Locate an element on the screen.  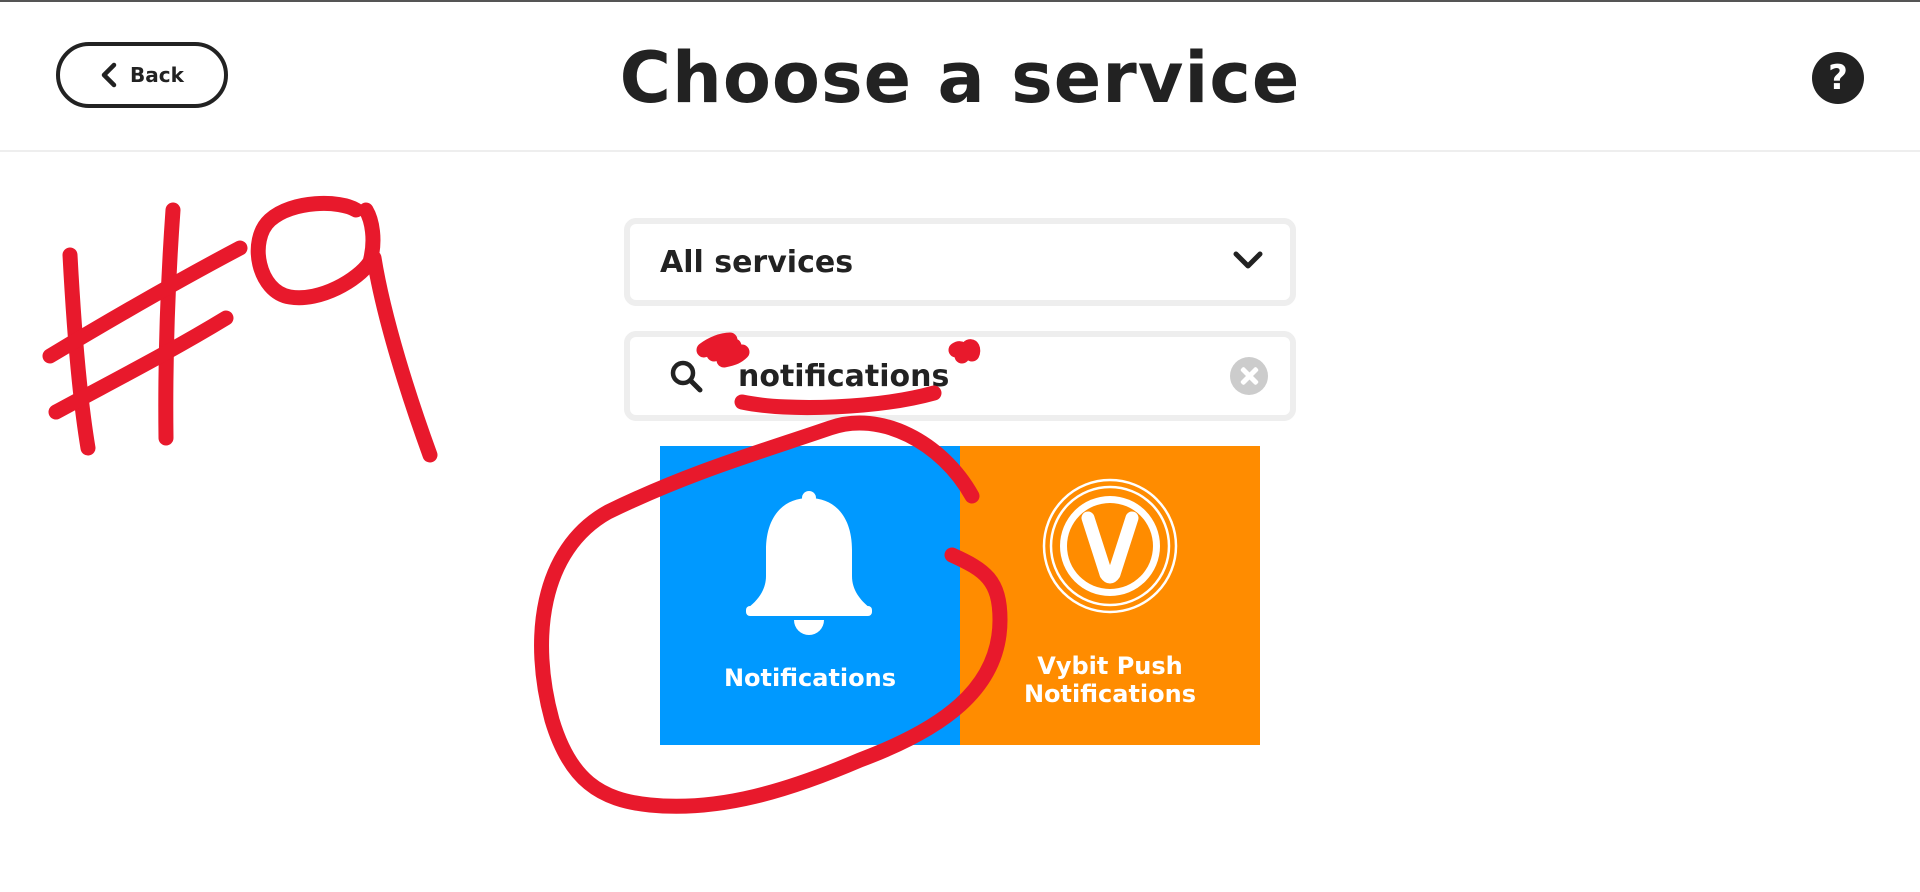
clear-search-icon is located at coordinates (1249, 376).